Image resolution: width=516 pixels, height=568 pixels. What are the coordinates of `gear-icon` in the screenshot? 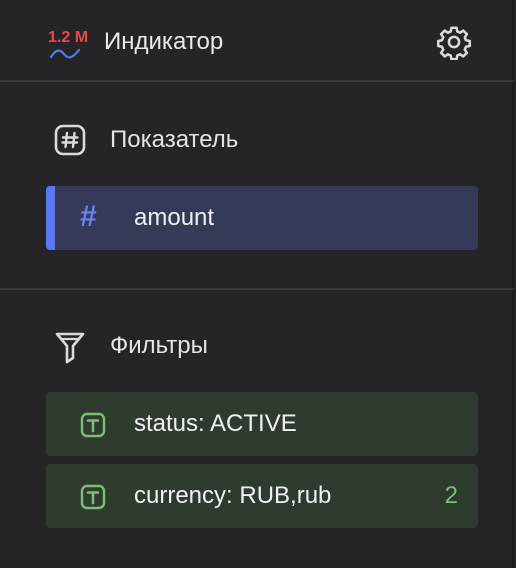 It's located at (454, 42).